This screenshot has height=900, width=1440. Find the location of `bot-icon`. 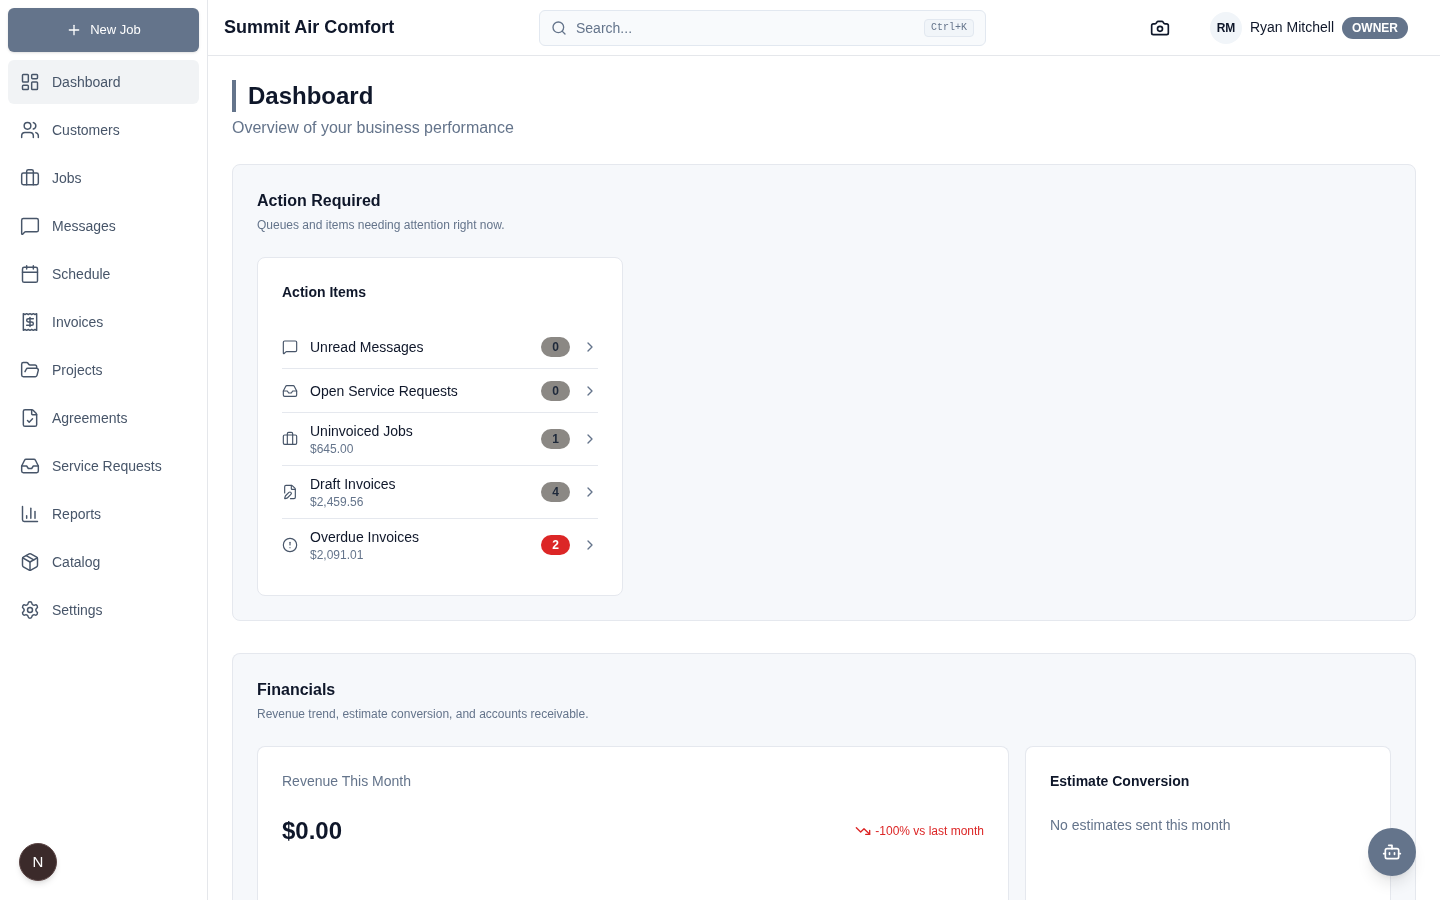

bot-icon is located at coordinates (1392, 852).